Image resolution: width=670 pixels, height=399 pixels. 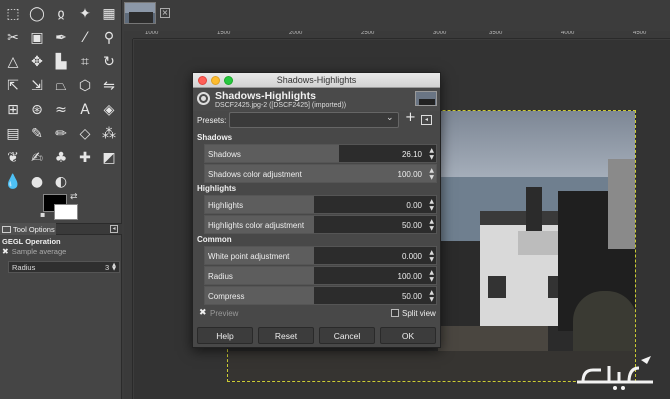 What do you see at coordinates (37, 182) in the screenshot?
I see `blur-sharpen-tool-icon: ●` at bounding box center [37, 182].